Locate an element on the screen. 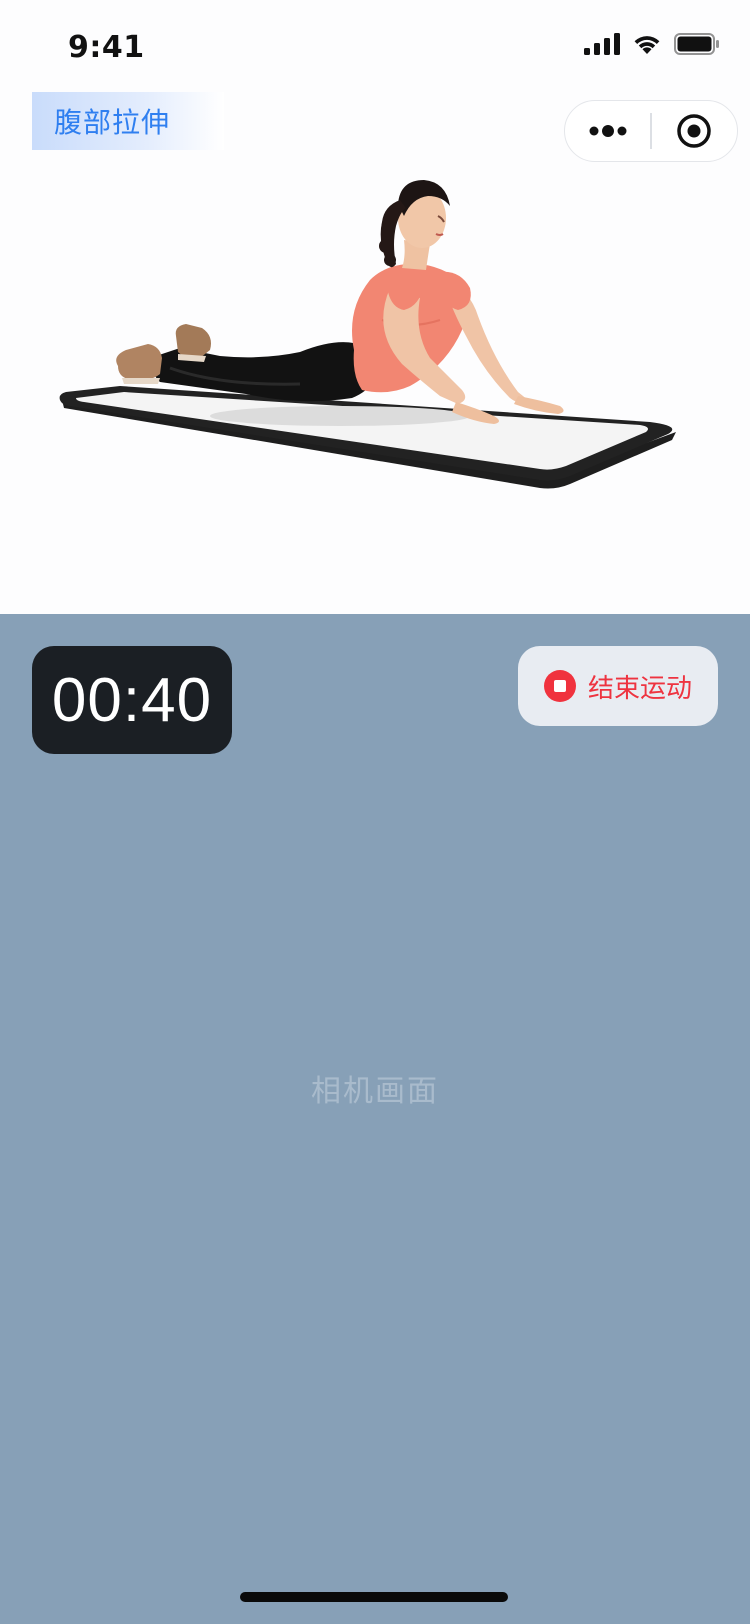  more-button is located at coordinates (607, 131).